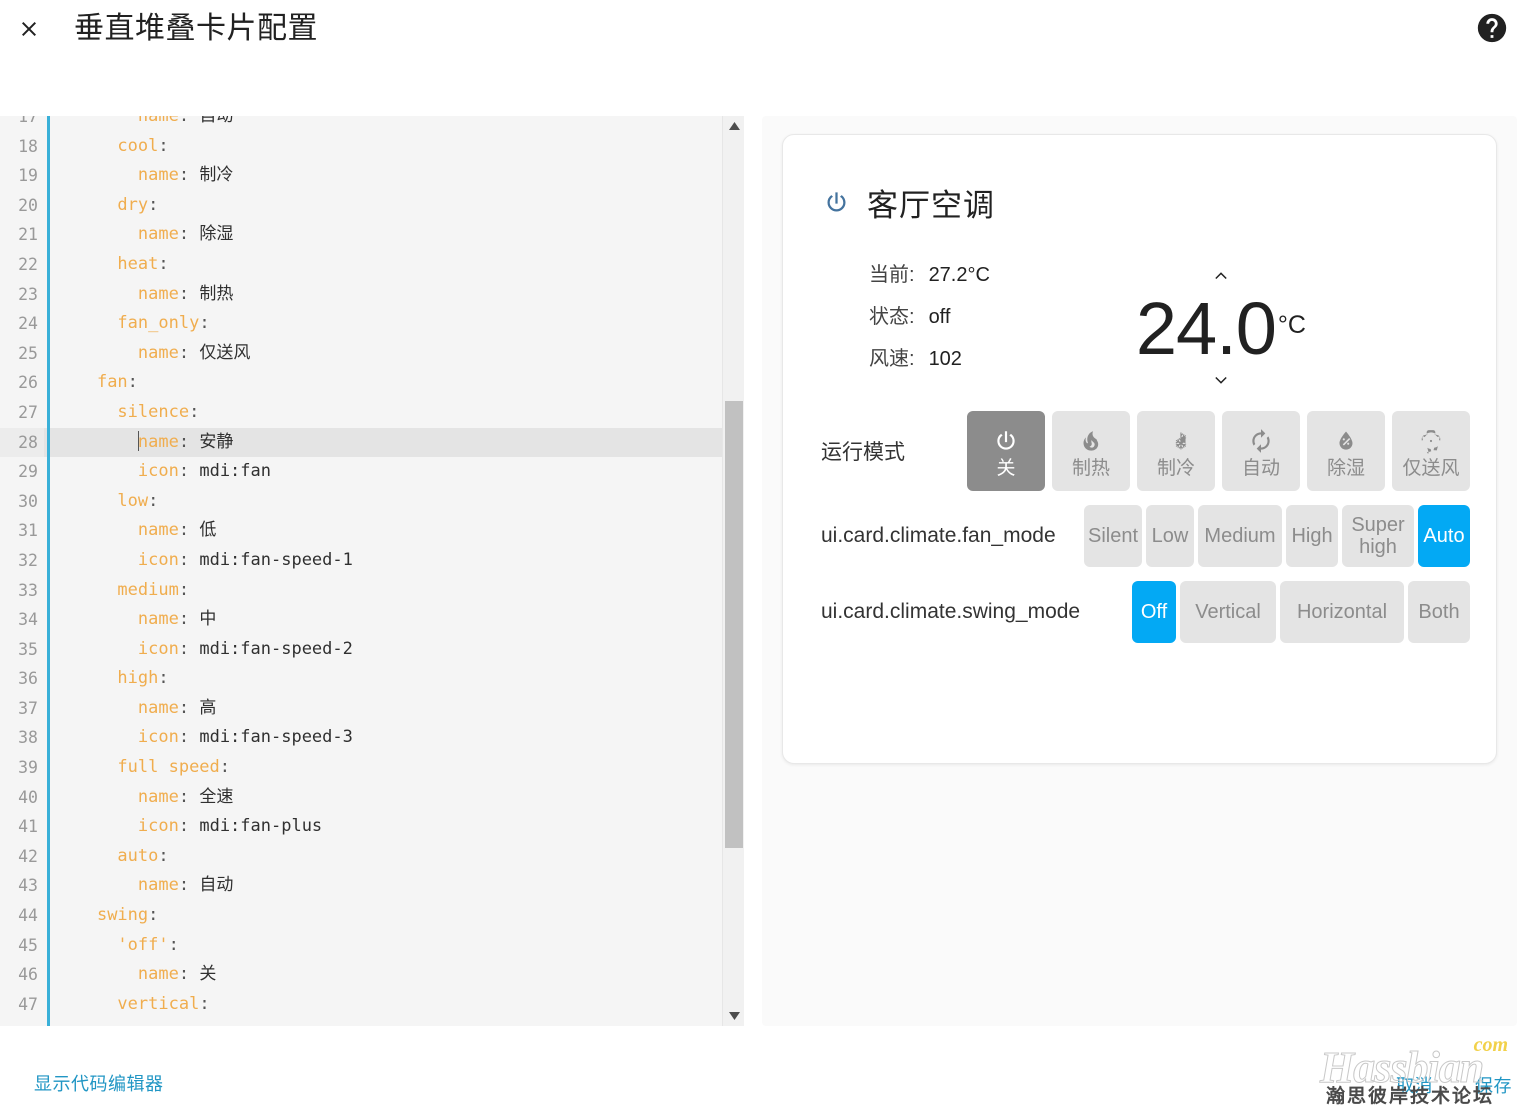  Describe the element at coordinates (1170, 536) in the screenshot. I see `fan-mode-option: Low` at that location.